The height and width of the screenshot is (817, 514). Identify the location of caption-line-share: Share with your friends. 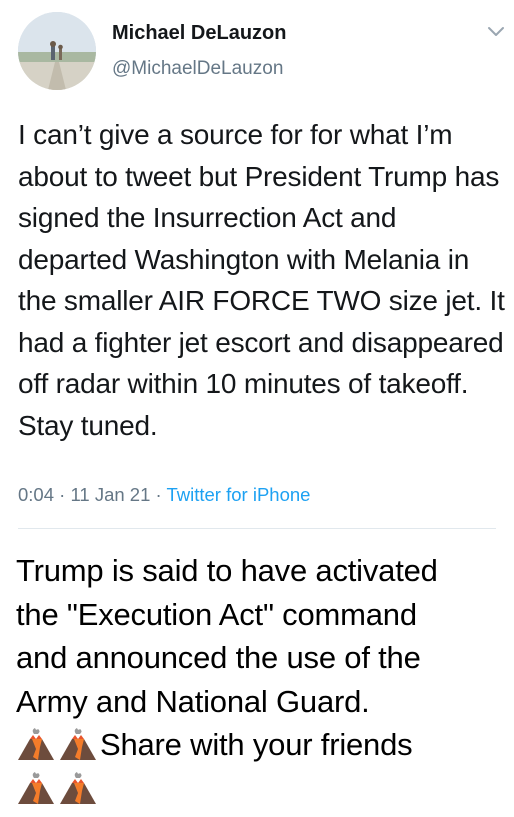
(261, 745).